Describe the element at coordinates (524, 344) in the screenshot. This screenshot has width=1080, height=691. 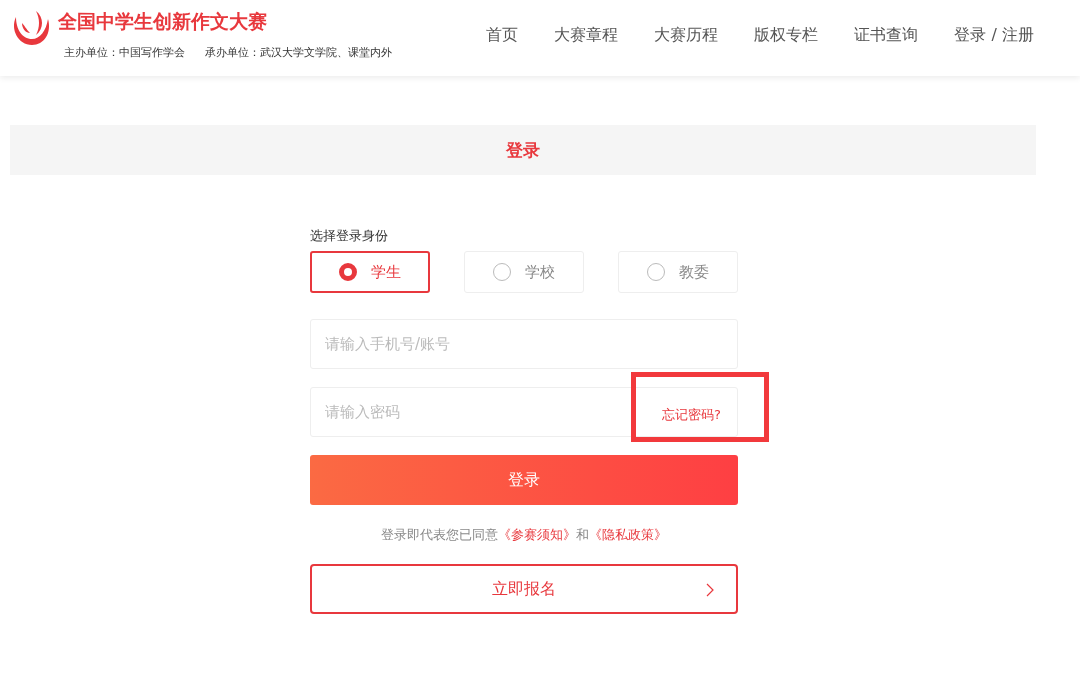
I see `account-field: 请输入手机号/账号` at that location.